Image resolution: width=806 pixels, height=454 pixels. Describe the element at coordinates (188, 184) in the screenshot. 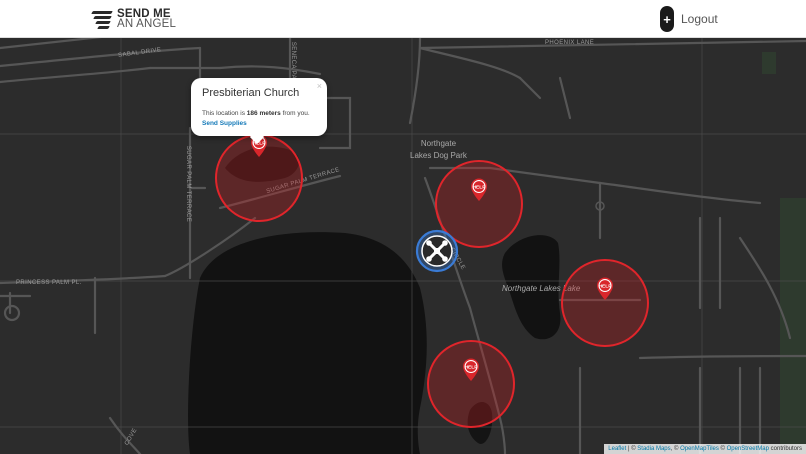

I see `label-sugar-palm-terrace-vertical: SUGAR PALM TERRACE` at that location.